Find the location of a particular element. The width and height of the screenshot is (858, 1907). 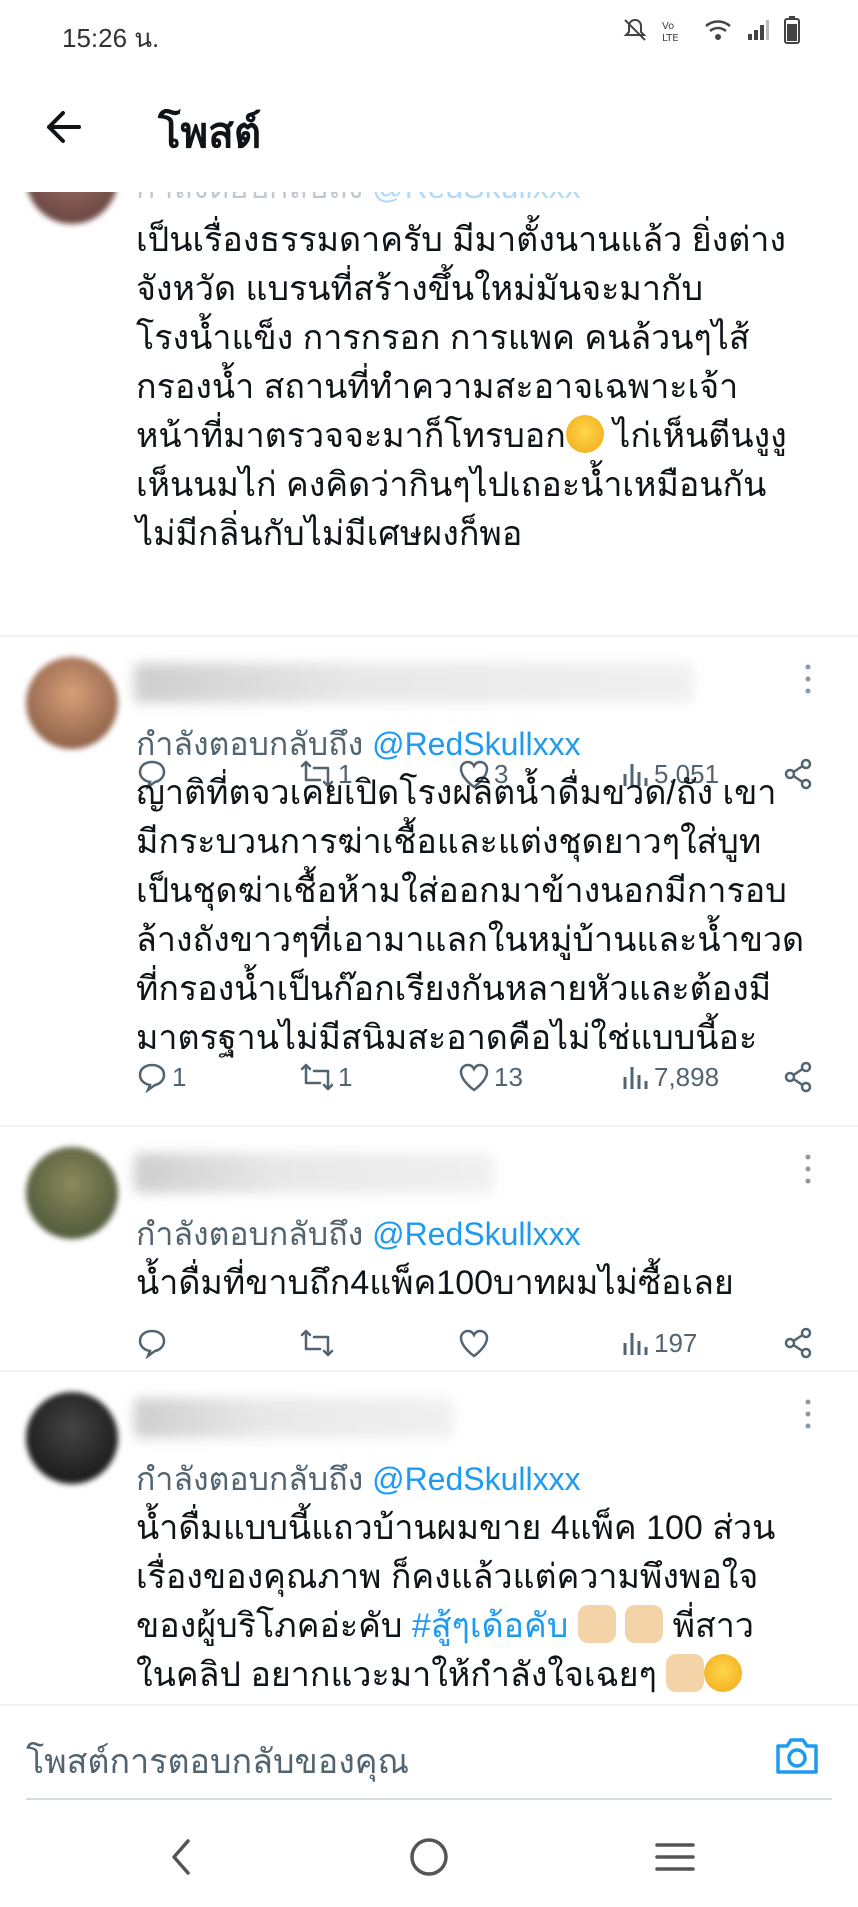

tweet-actions: 1 1 13 7,898 is located at coordinates (481, 1077).